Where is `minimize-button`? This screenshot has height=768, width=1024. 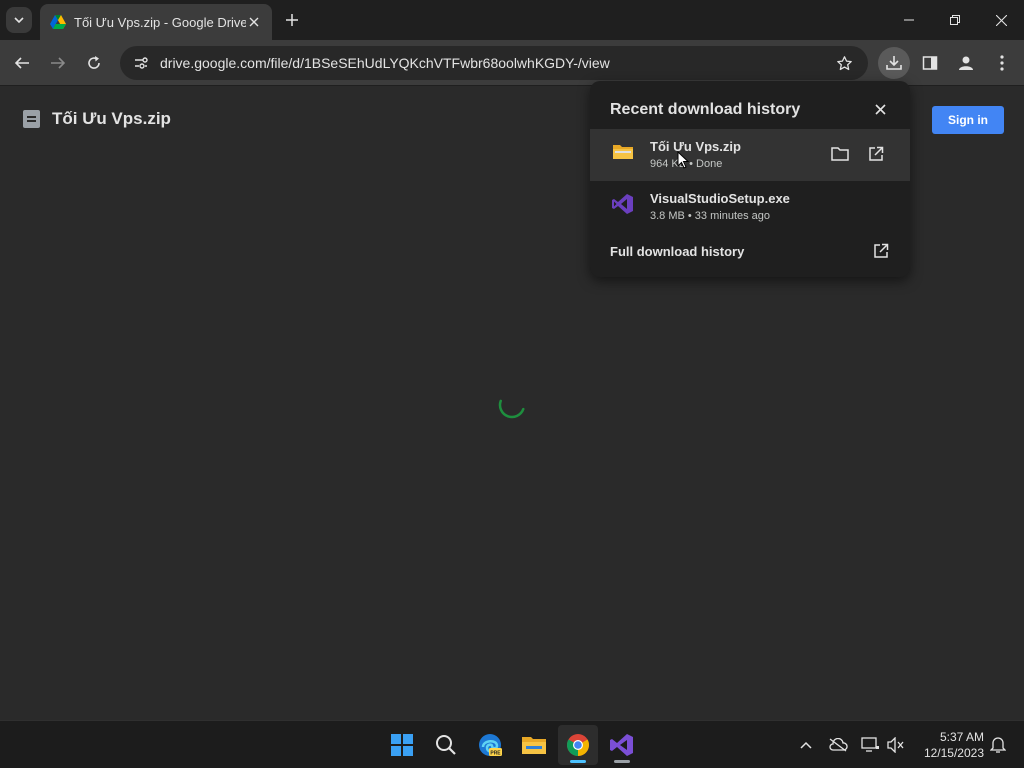
minimize-button is located at coordinates (909, 20).